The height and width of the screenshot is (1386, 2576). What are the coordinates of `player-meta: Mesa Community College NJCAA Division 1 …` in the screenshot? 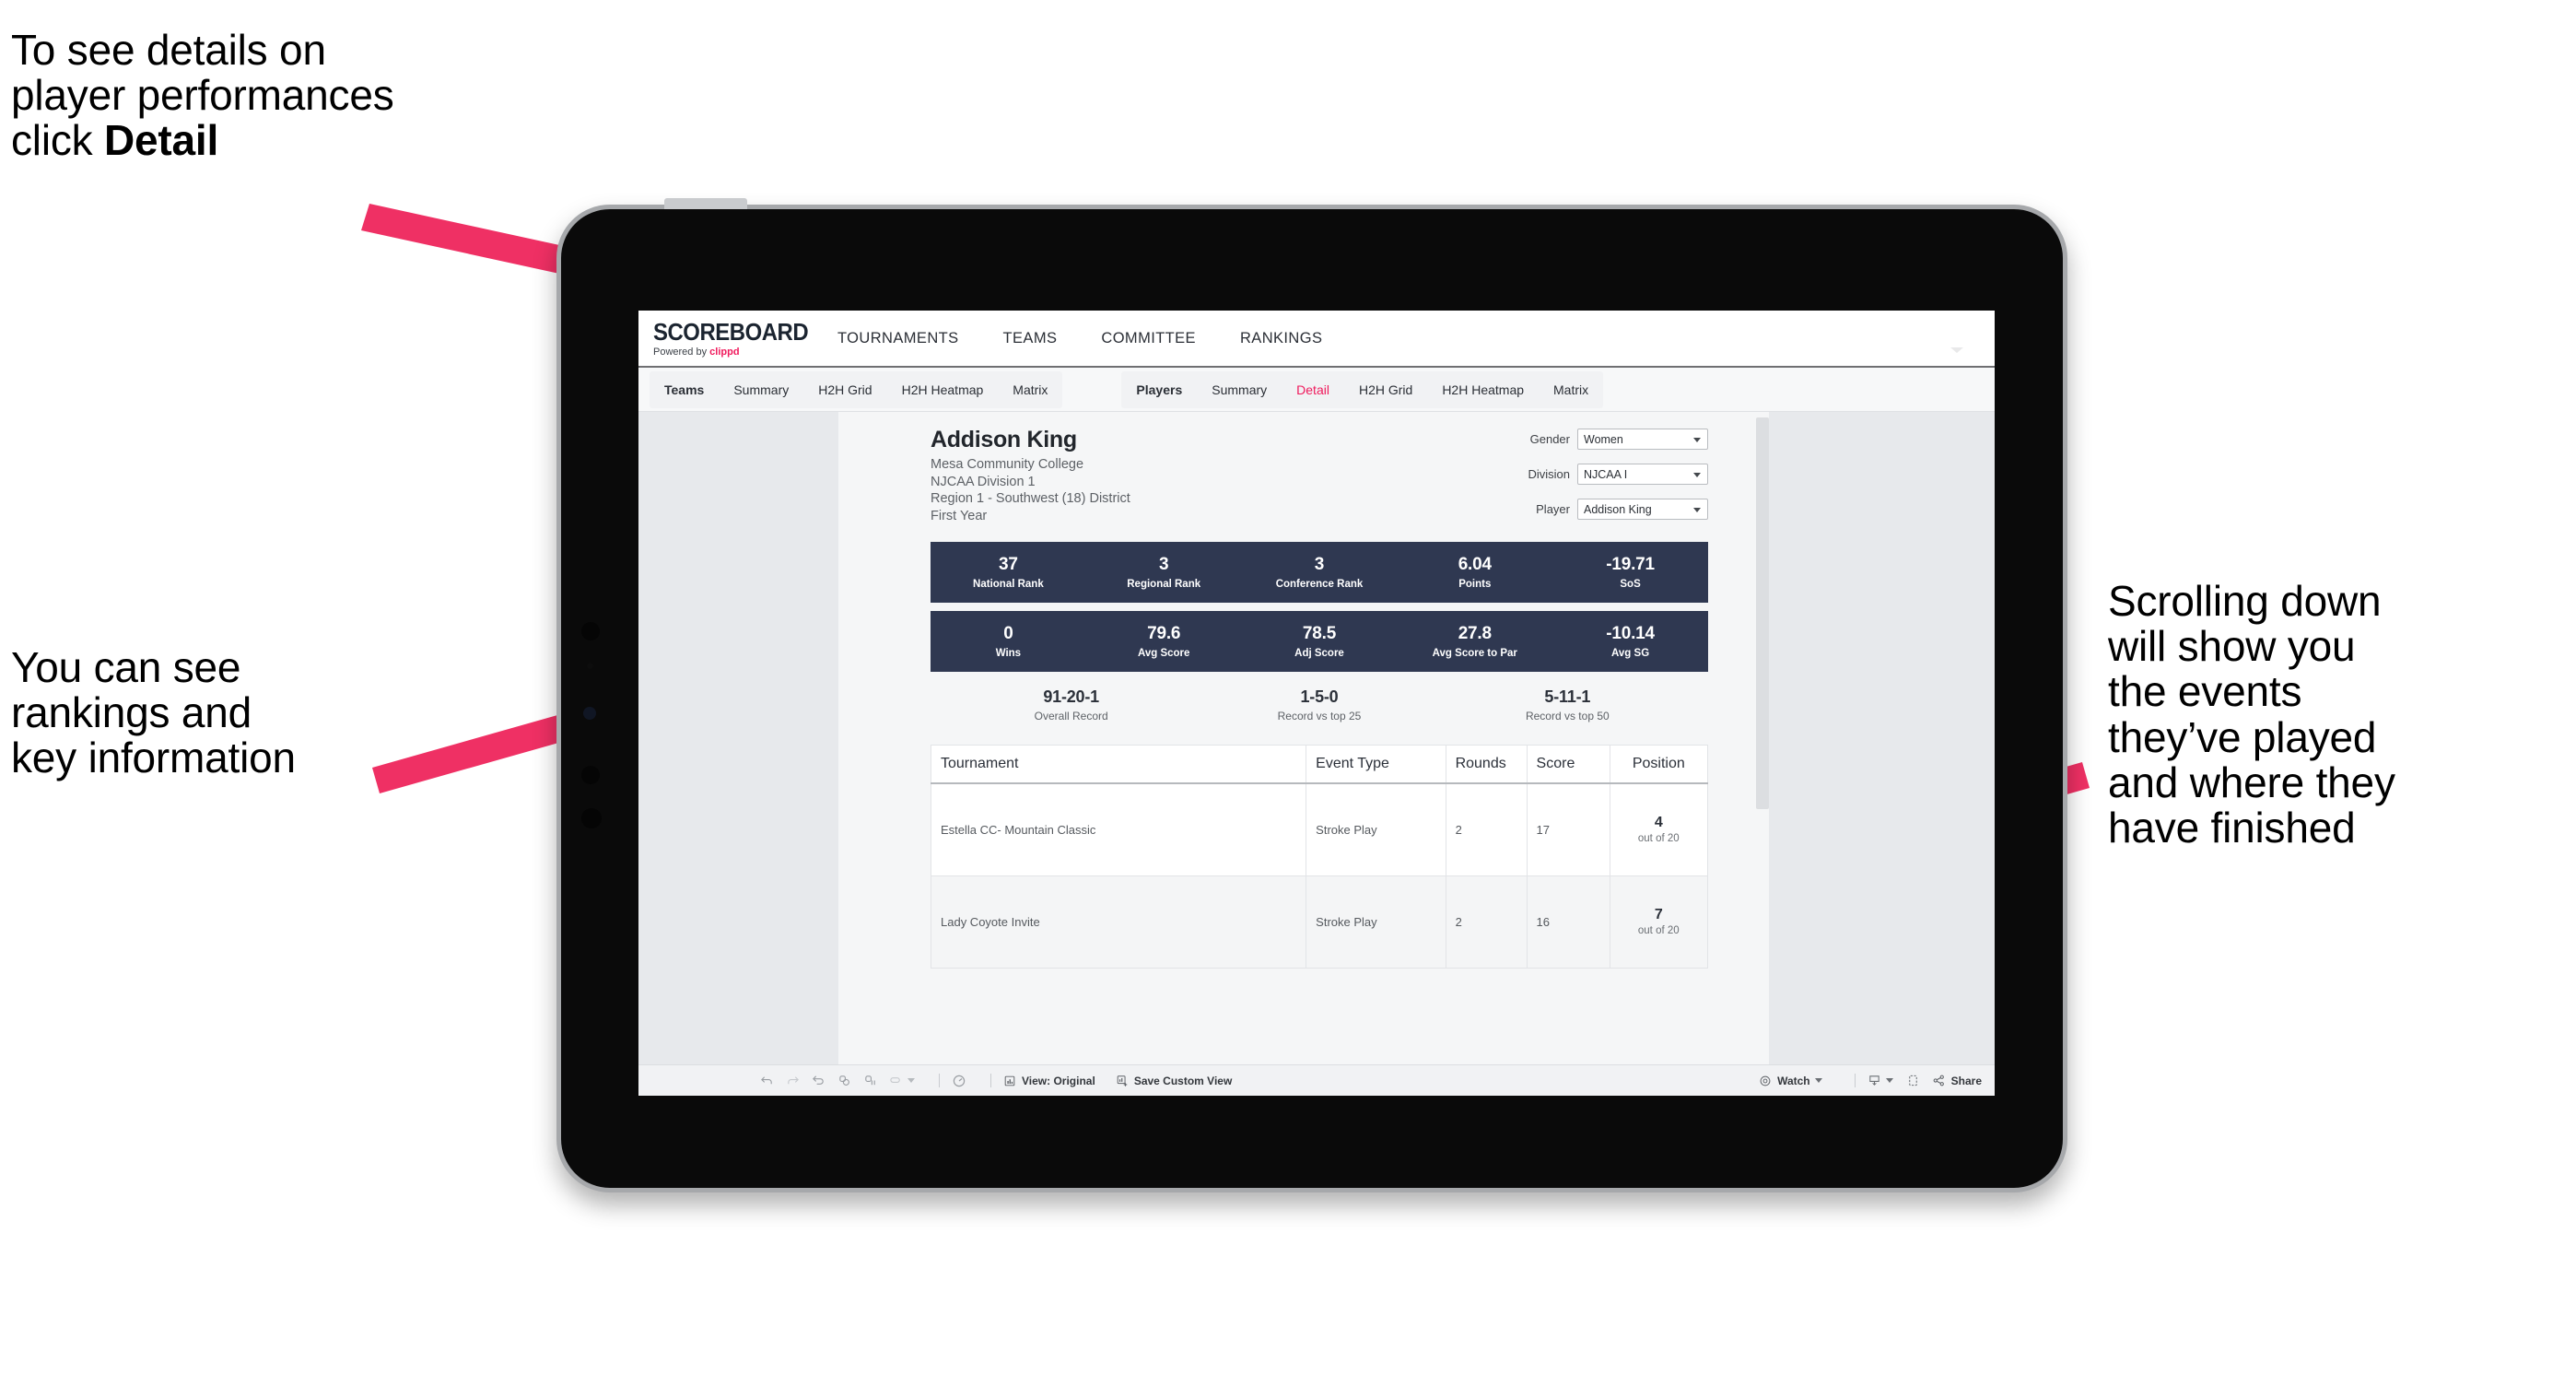 It's located at (1030, 490).